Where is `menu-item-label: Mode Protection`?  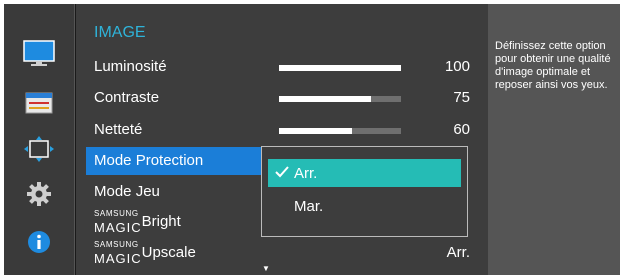
menu-item-label: Mode Protection is located at coordinates (149, 160).